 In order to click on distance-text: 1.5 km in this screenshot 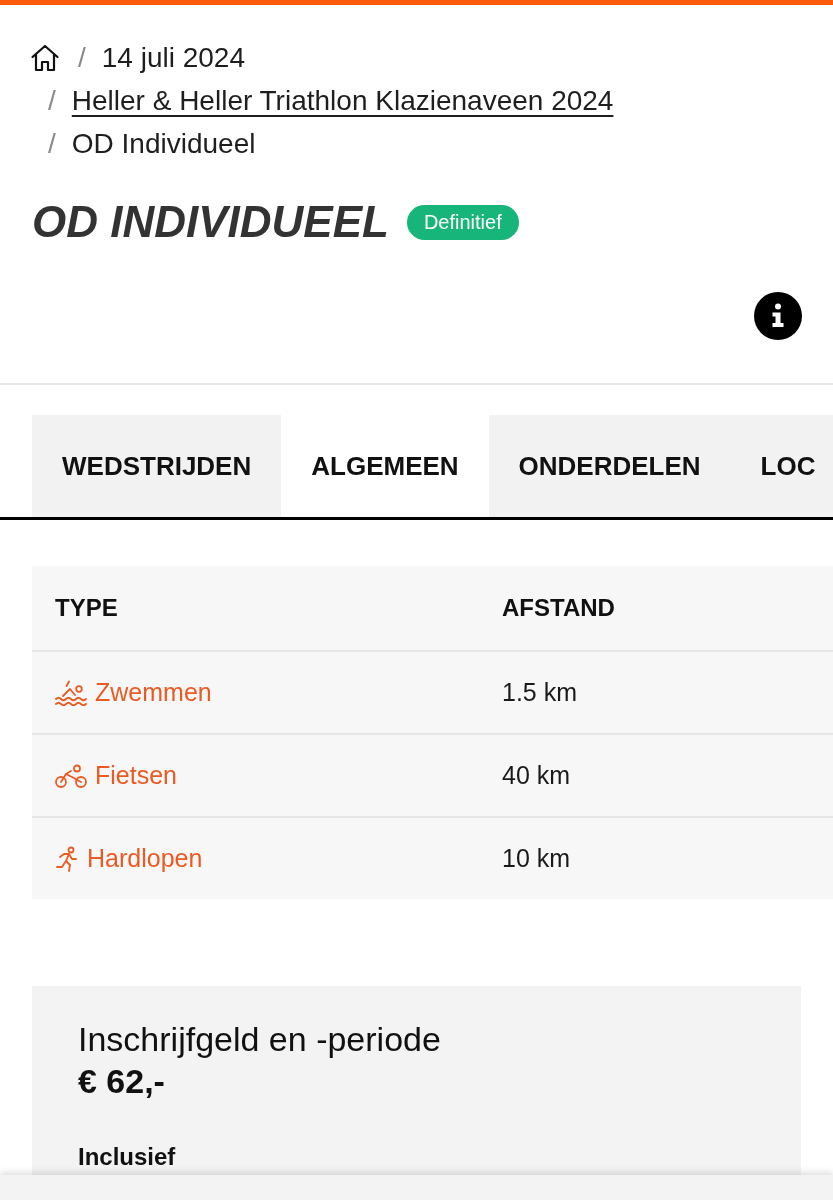, I will do `click(540, 692)`.